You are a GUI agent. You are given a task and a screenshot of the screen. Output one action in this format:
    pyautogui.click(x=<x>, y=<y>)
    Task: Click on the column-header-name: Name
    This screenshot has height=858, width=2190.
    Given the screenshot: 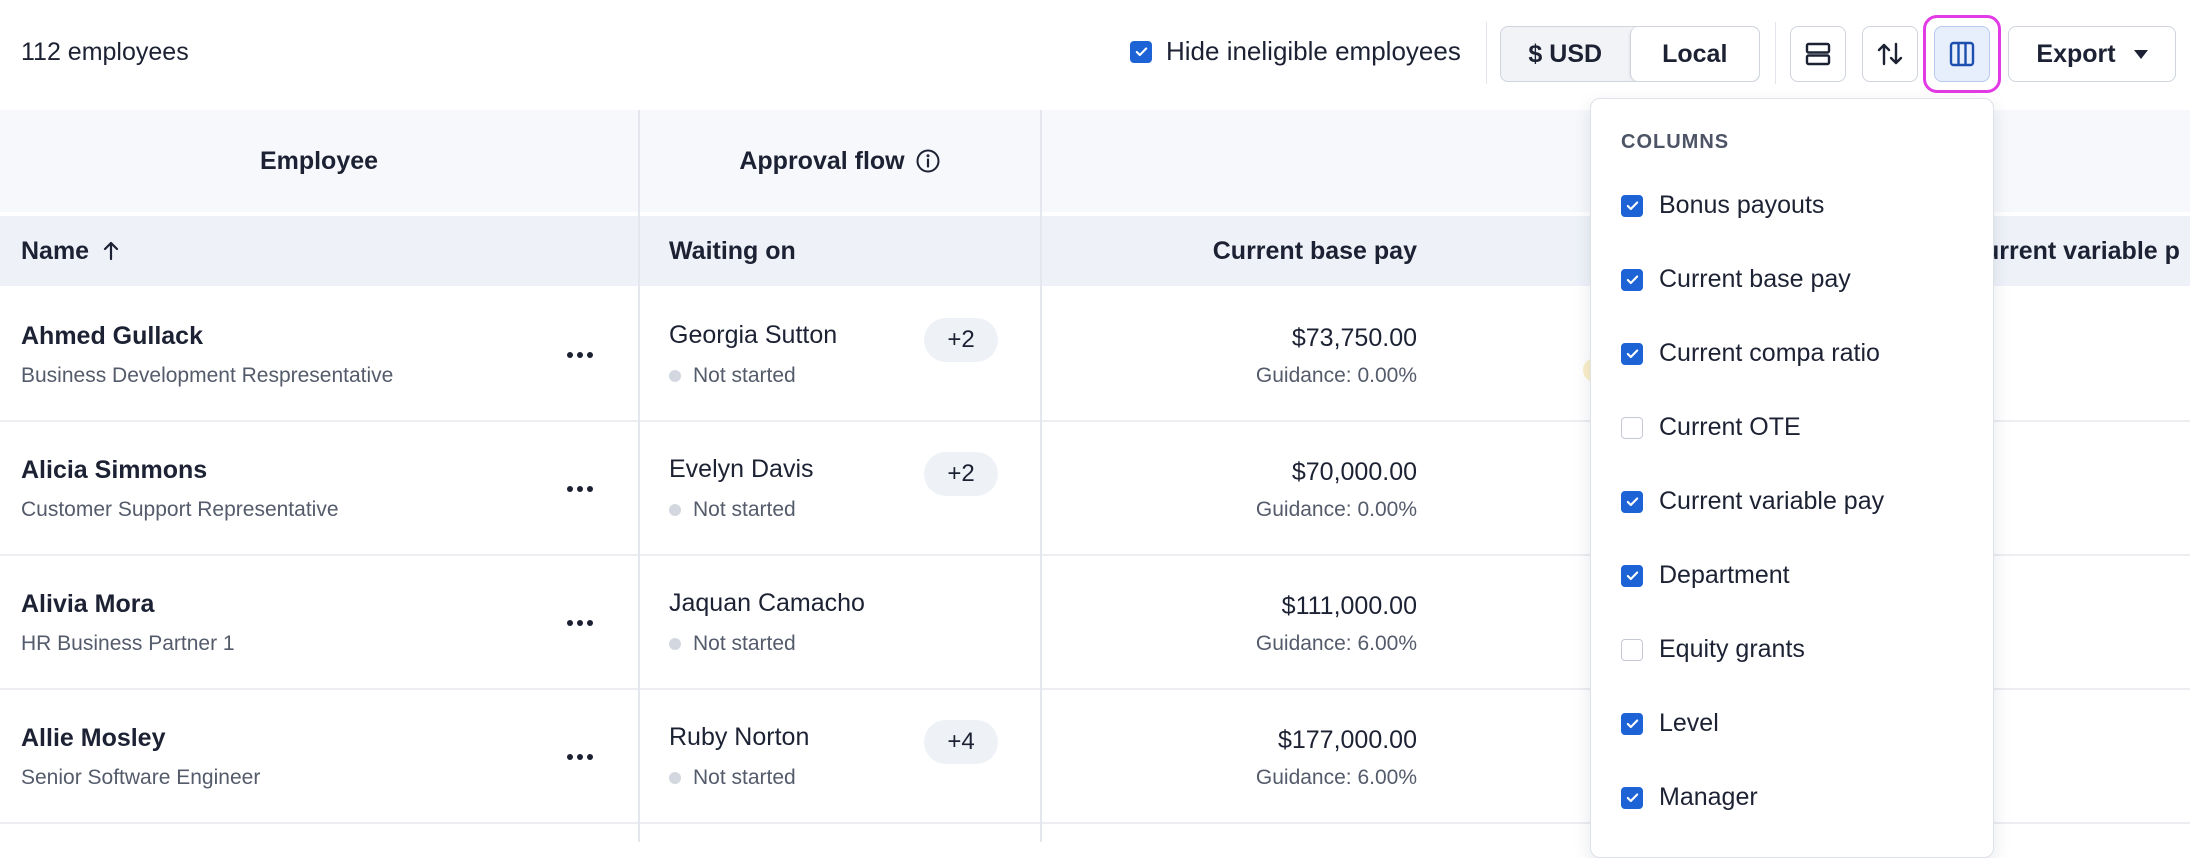 What is the action you would take?
    pyautogui.click(x=72, y=251)
    